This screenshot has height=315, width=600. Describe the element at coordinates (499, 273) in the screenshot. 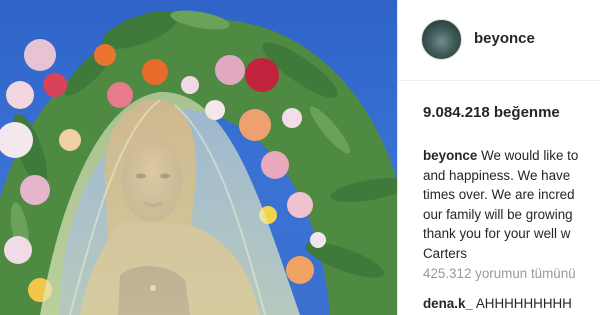

I see `view-all-comments-link: 425.312 yorumun tümünü` at that location.